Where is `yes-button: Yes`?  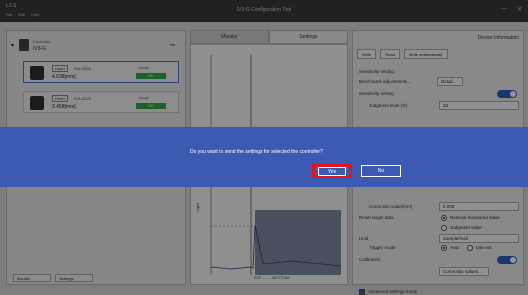 yes-button: Yes is located at coordinates (332, 171).